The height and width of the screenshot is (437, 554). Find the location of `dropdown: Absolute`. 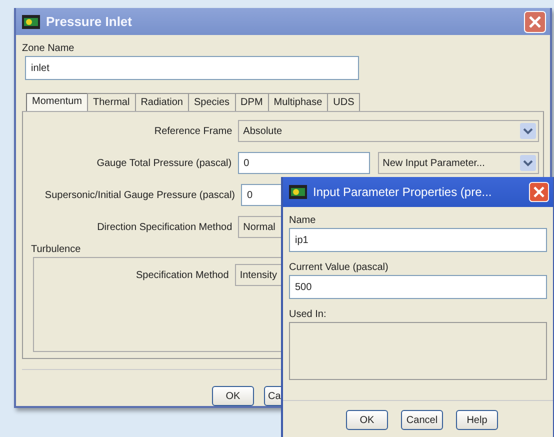

dropdown: Absolute is located at coordinates (388, 131).